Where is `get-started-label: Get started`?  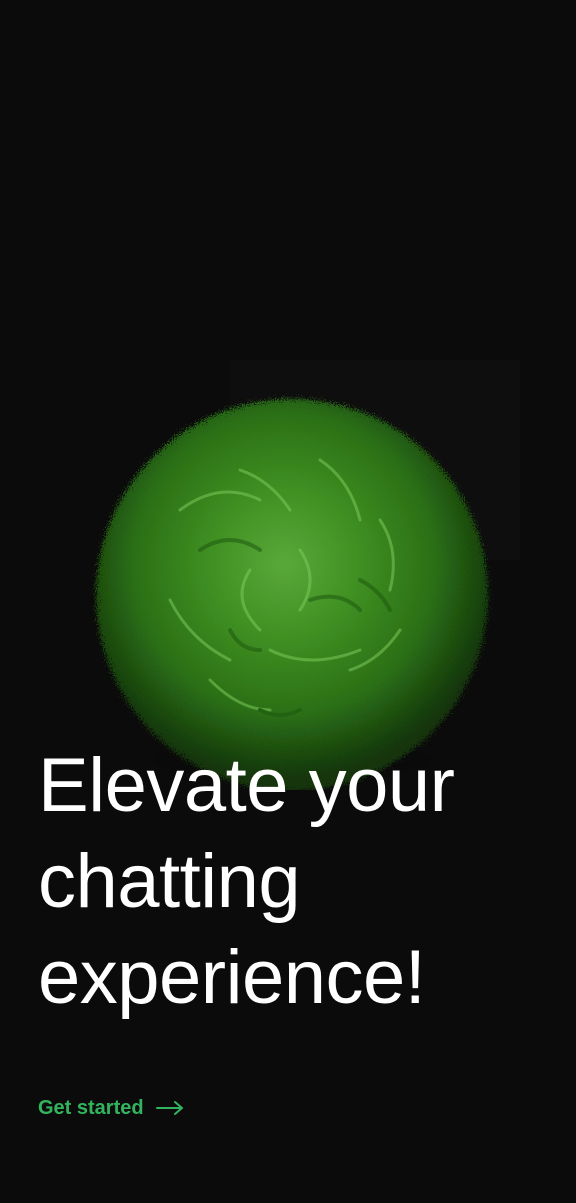 get-started-label: Get started is located at coordinates (91, 1107).